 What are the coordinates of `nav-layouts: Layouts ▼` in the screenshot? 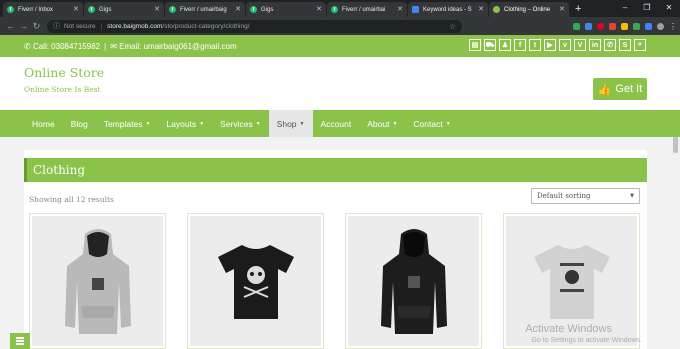 It's located at (185, 123).